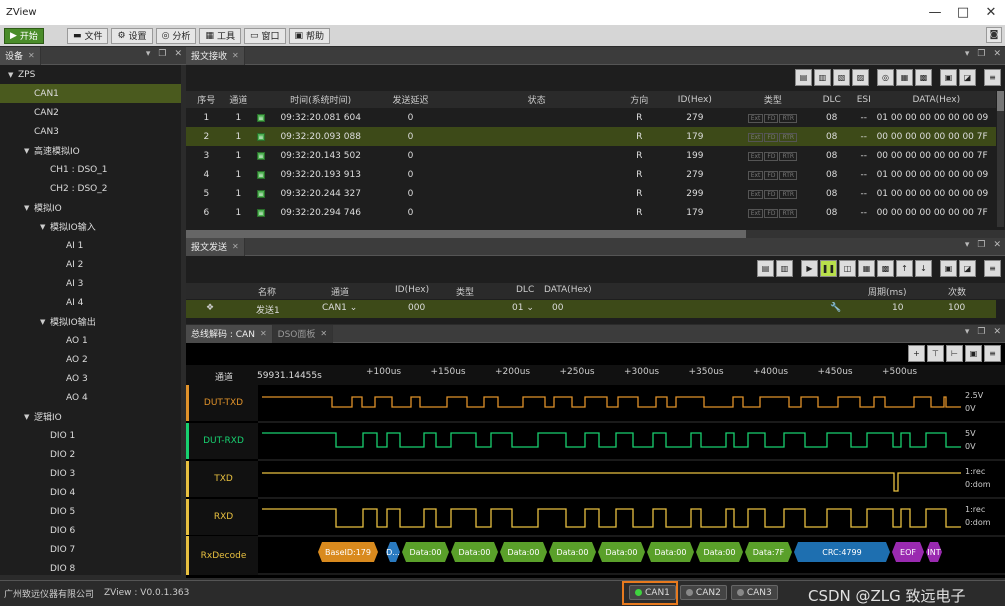 The width and height of the screenshot is (1005, 606). Describe the element at coordinates (132, 35) in the screenshot. I see `settings-menu: ⚙ 设置` at that location.